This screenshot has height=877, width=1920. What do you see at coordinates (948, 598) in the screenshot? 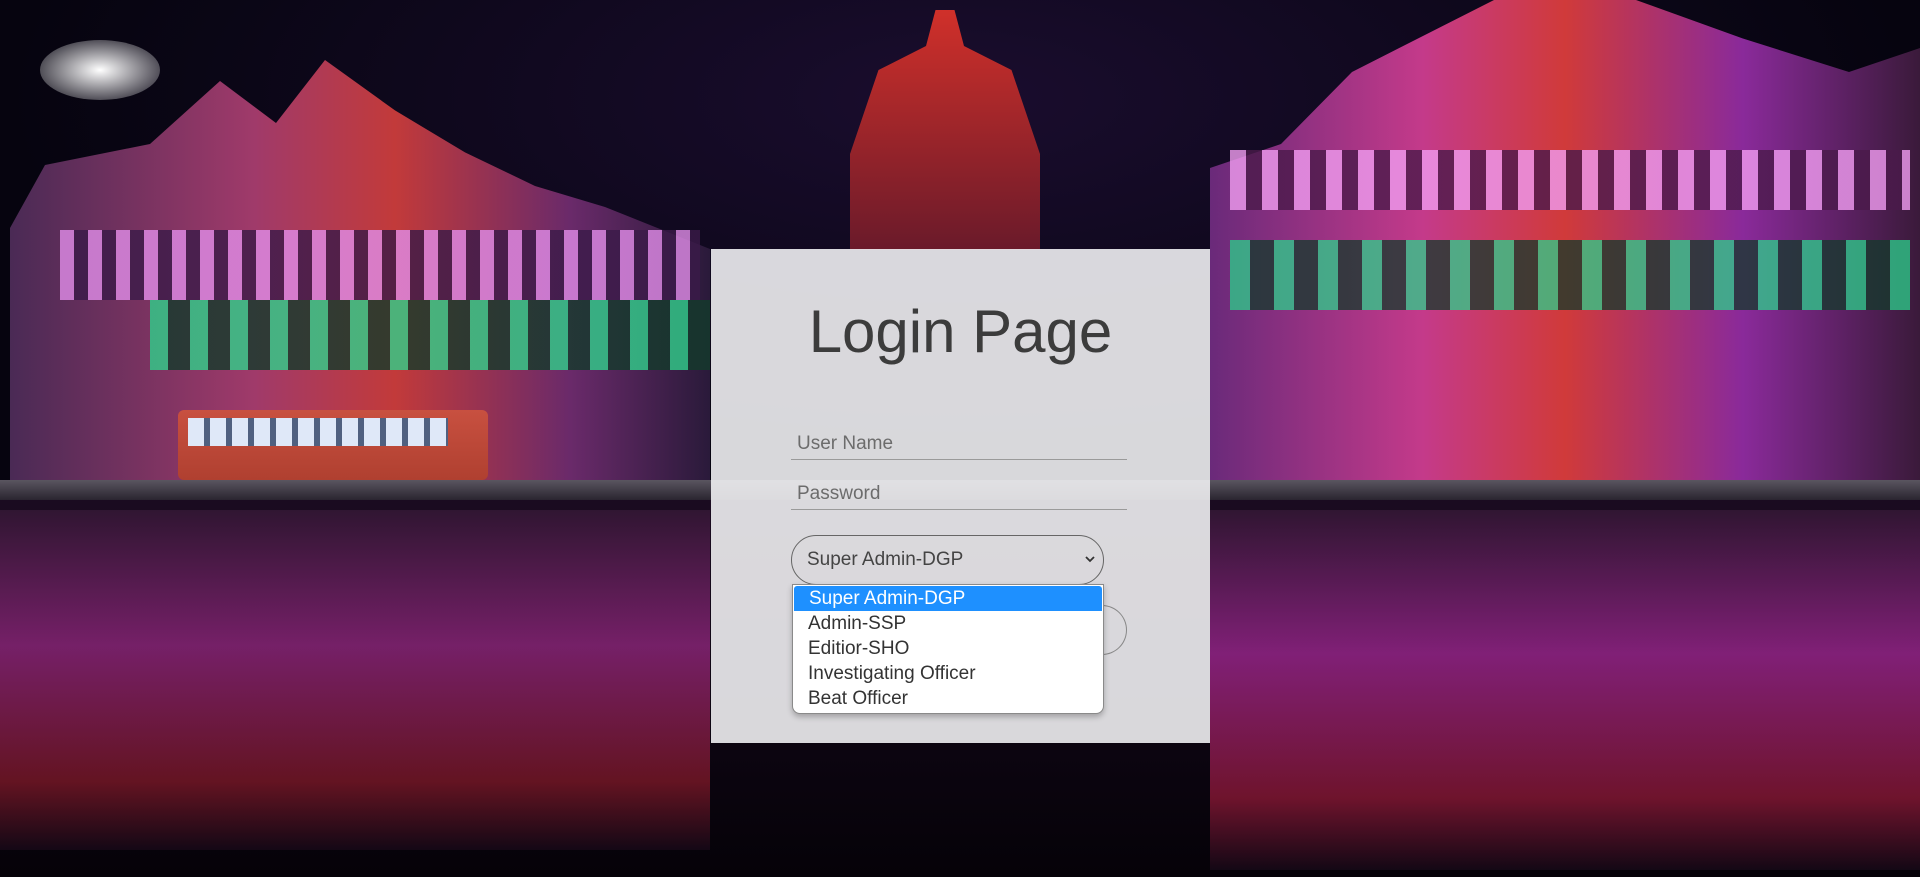
I see `role-option-super-admin-dgp: Super Admin-DGP` at bounding box center [948, 598].